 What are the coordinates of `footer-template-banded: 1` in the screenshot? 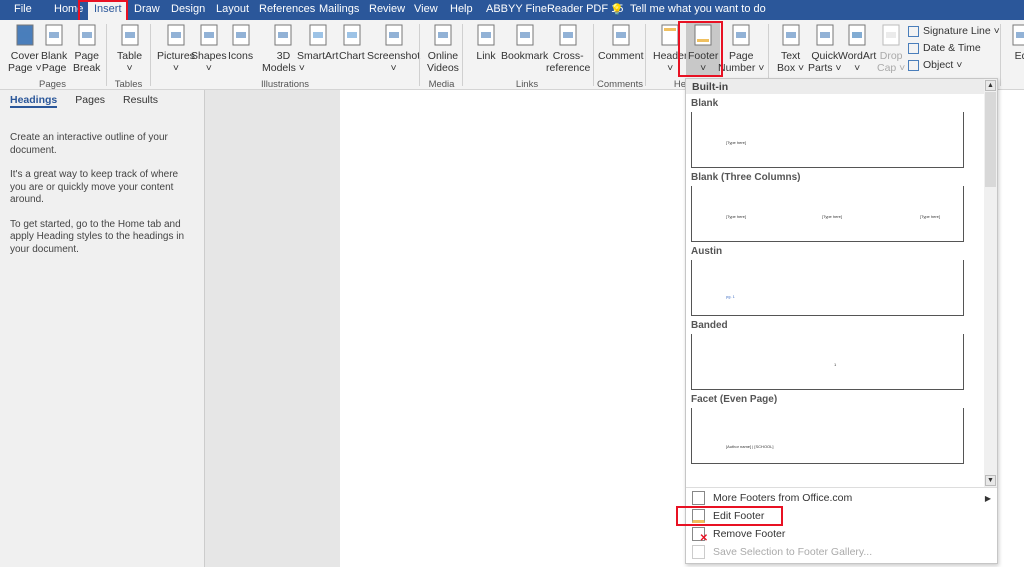 It's located at (827, 362).